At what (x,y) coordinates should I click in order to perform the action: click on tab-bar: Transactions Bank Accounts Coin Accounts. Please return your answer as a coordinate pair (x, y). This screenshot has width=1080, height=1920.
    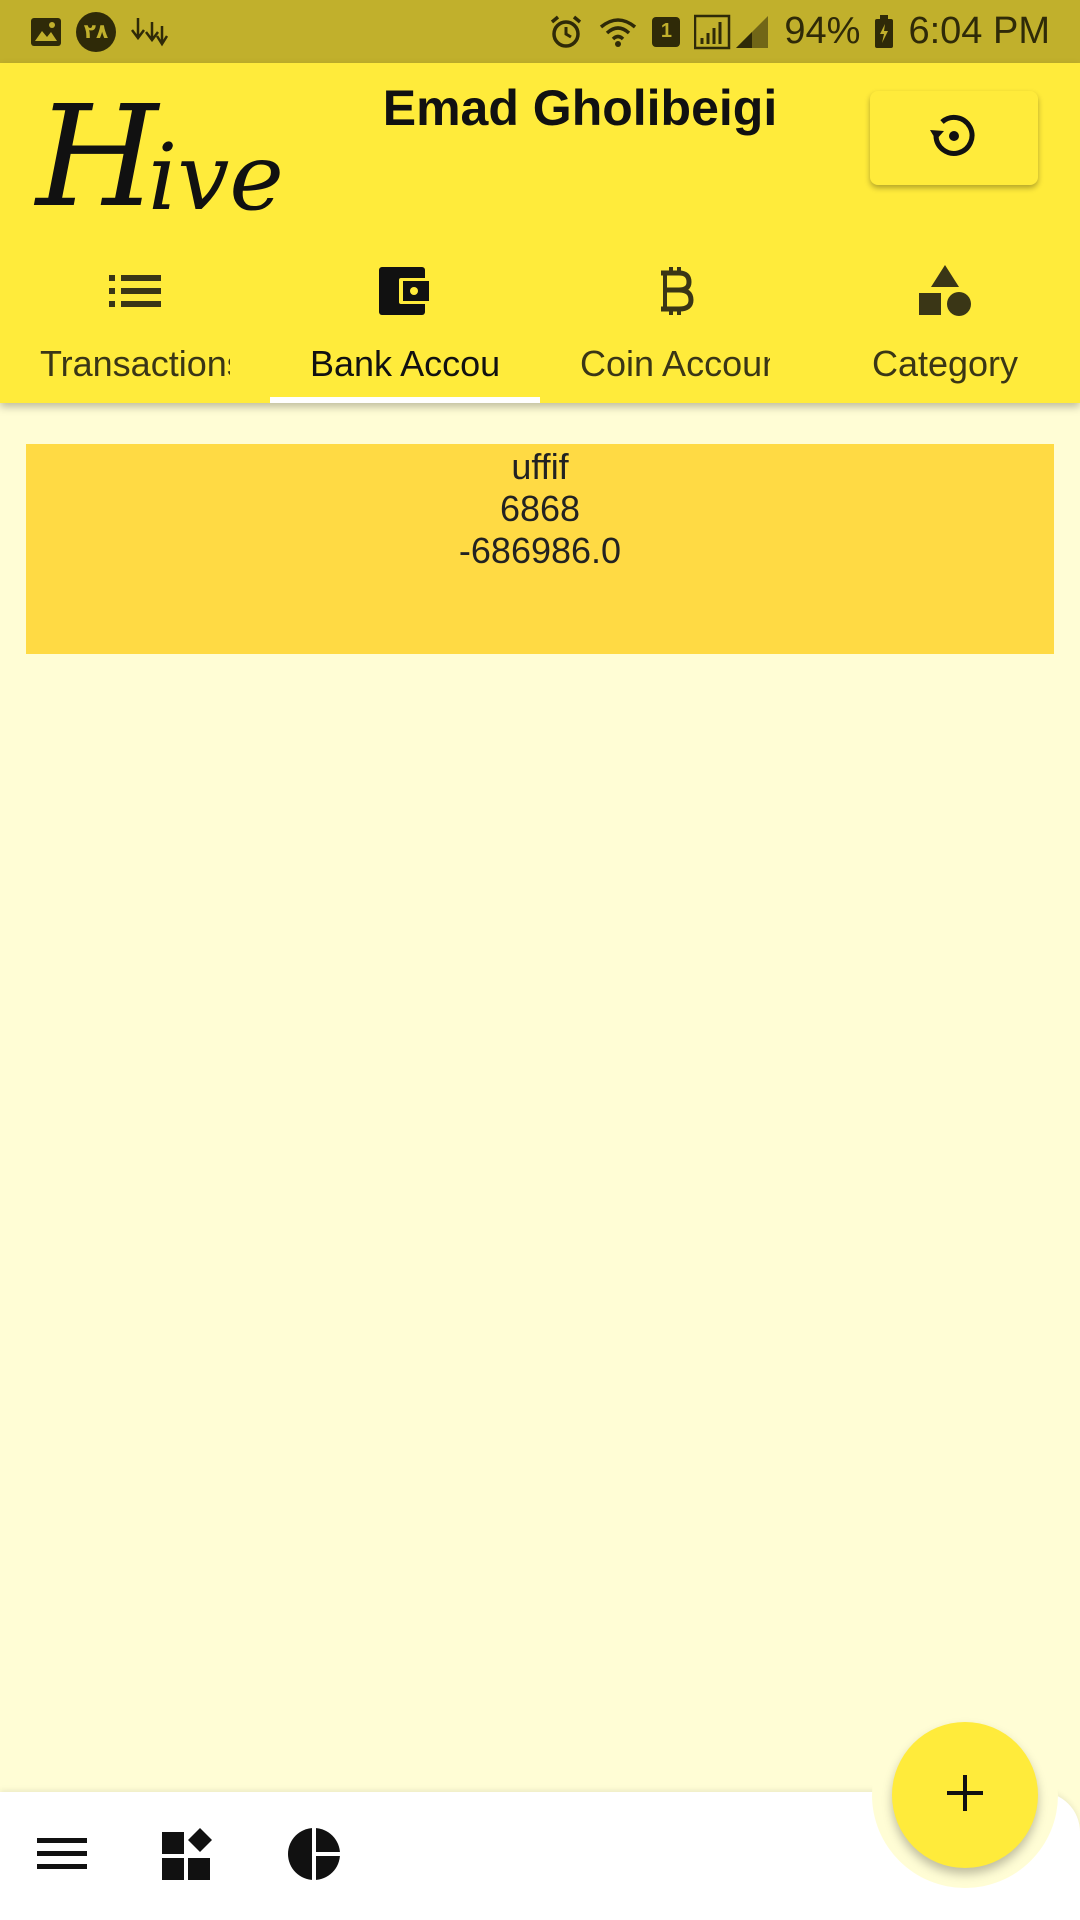
    Looking at the image, I should click on (540, 318).